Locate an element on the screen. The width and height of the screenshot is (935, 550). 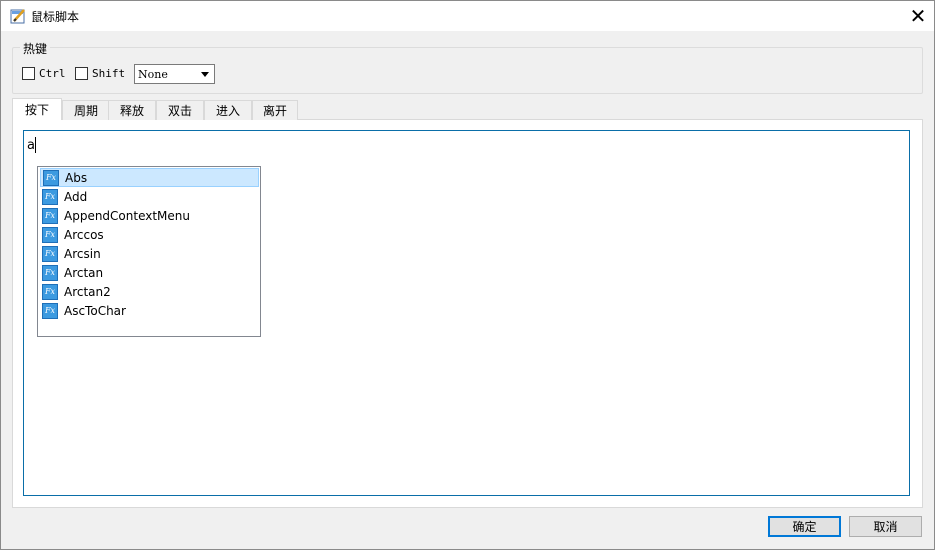
ok-button: 确定 is located at coordinates (804, 526).